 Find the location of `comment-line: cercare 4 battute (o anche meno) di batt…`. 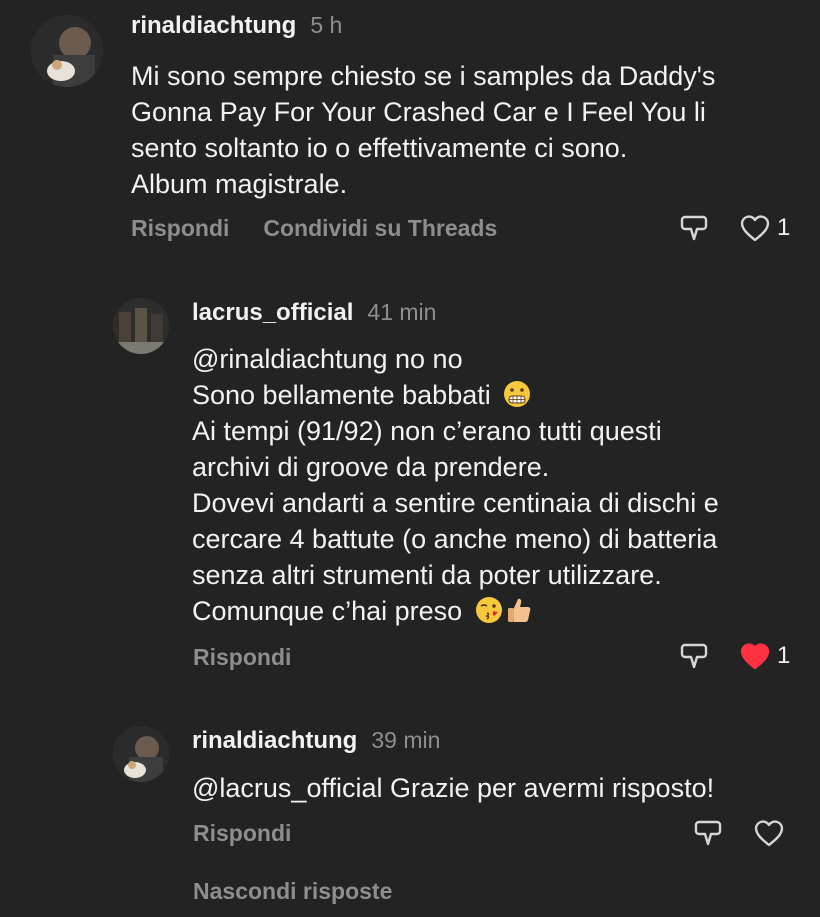

comment-line: cercare 4 battute (o anche meno) di batt… is located at coordinates (455, 539).